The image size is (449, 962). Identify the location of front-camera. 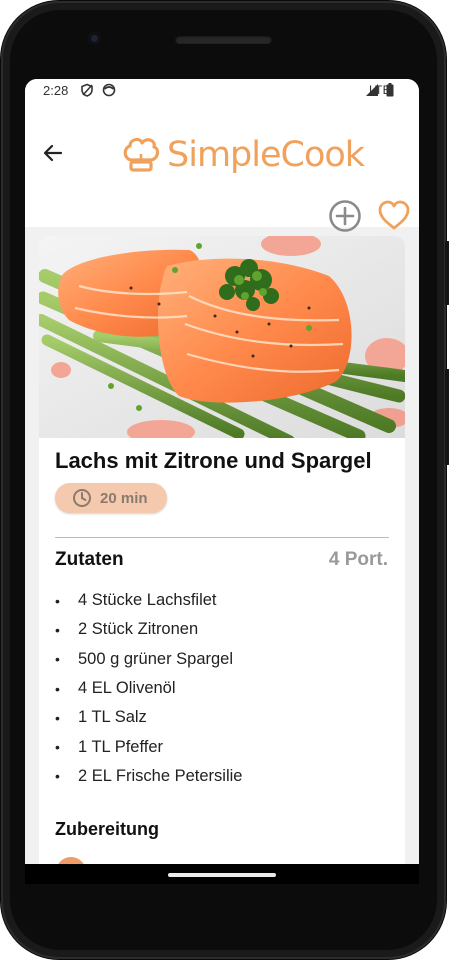
(94, 38).